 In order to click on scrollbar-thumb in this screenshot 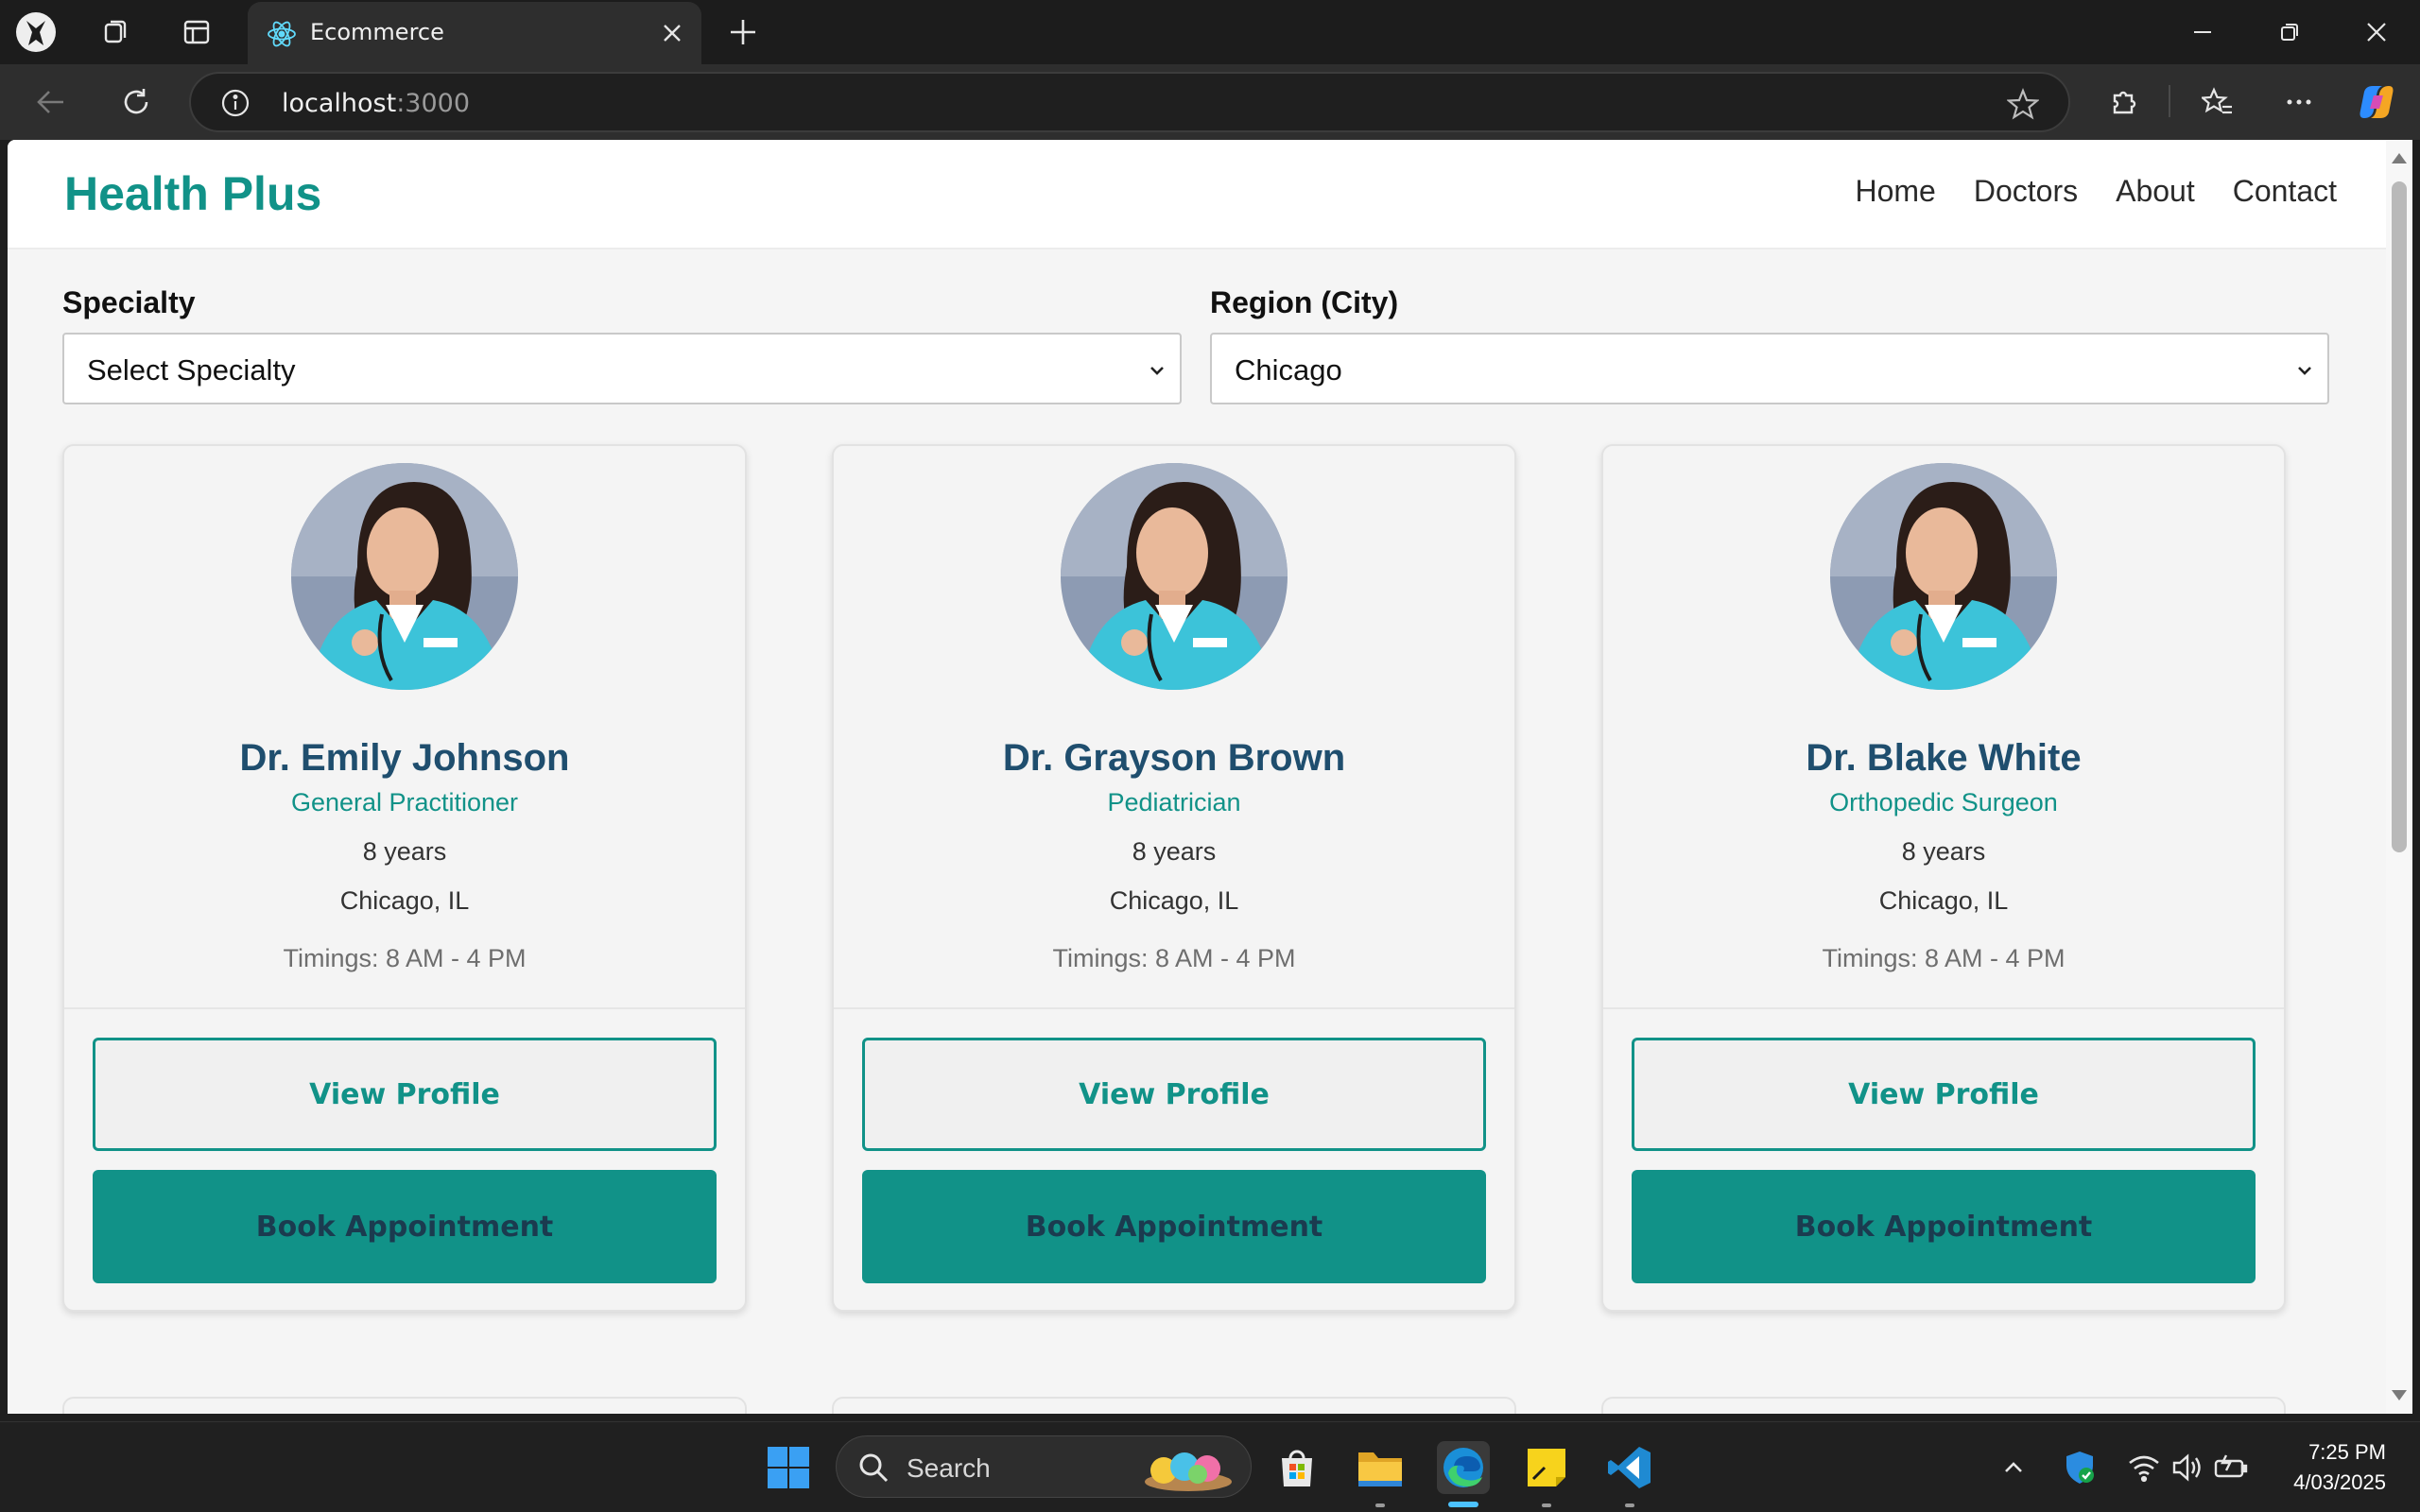, I will do `click(2399, 516)`.